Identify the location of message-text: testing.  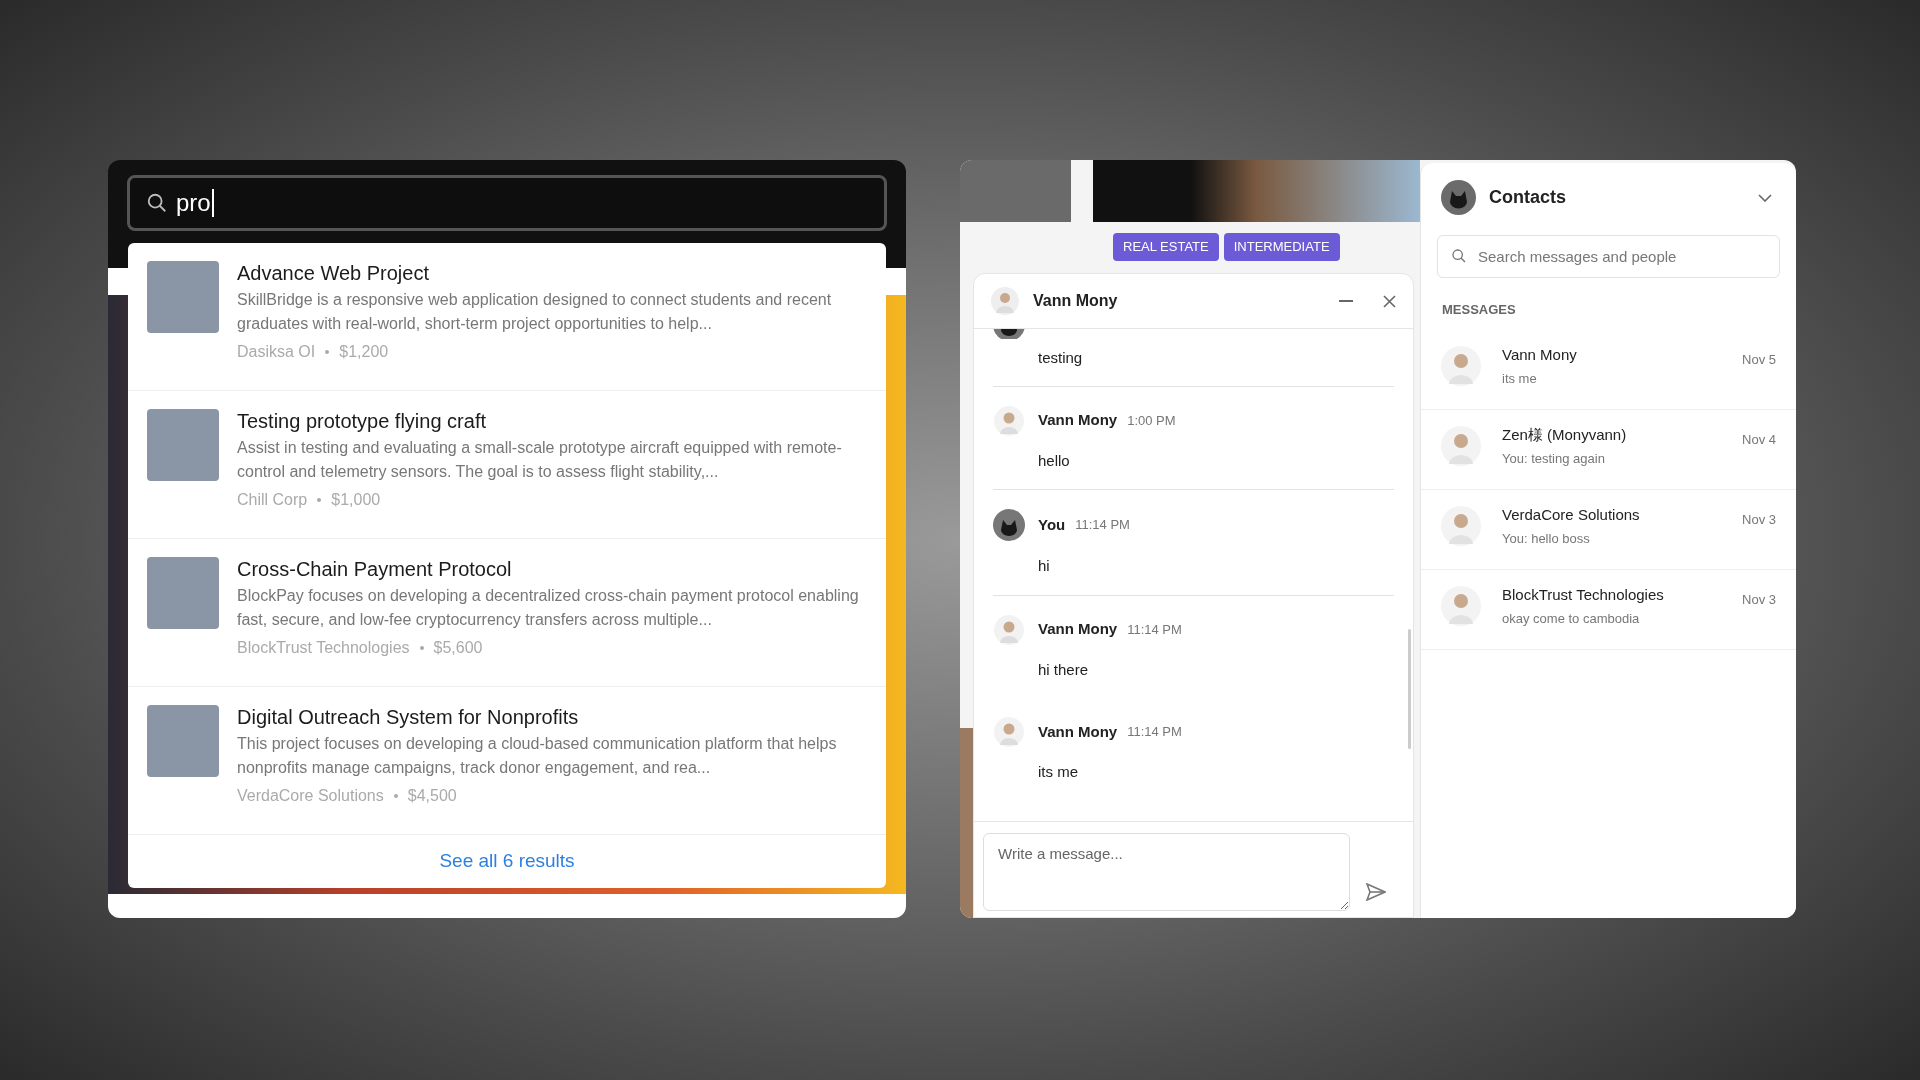
(1061, 358).